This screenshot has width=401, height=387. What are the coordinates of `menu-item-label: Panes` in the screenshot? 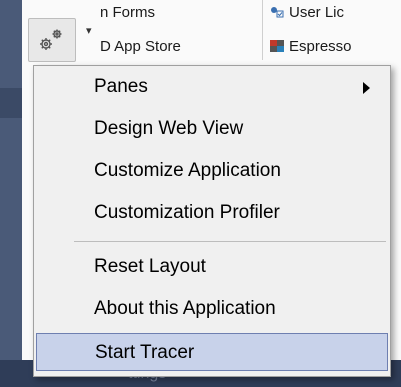 It's located at (121, 86).